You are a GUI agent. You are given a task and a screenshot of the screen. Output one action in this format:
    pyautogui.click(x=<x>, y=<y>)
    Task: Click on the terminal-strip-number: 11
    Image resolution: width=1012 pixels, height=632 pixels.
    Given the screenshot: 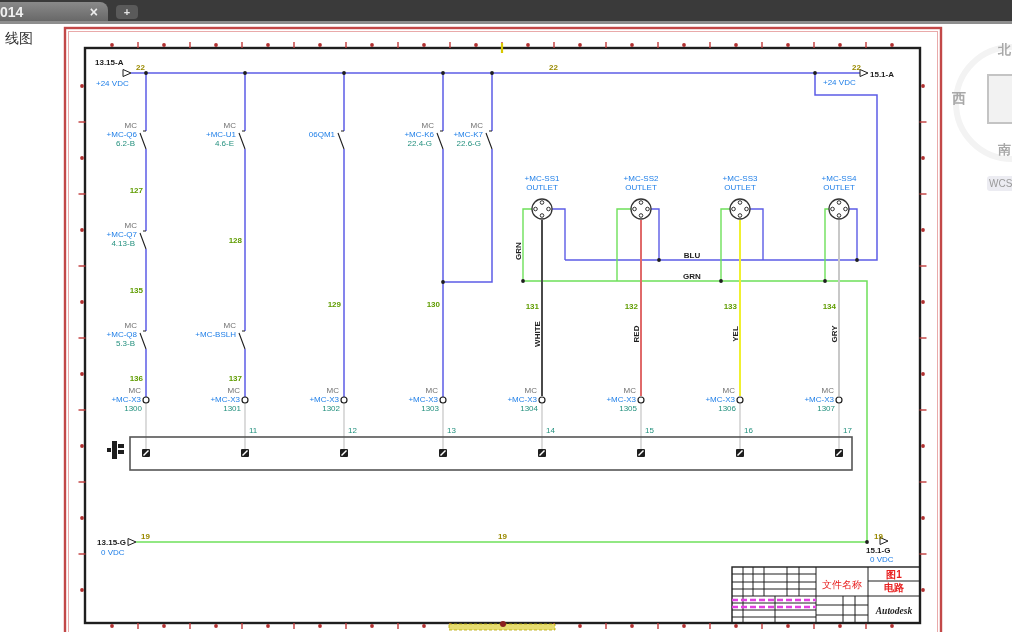 What is the action you would take?
    pyautogui.click(x=253, y=430)
    